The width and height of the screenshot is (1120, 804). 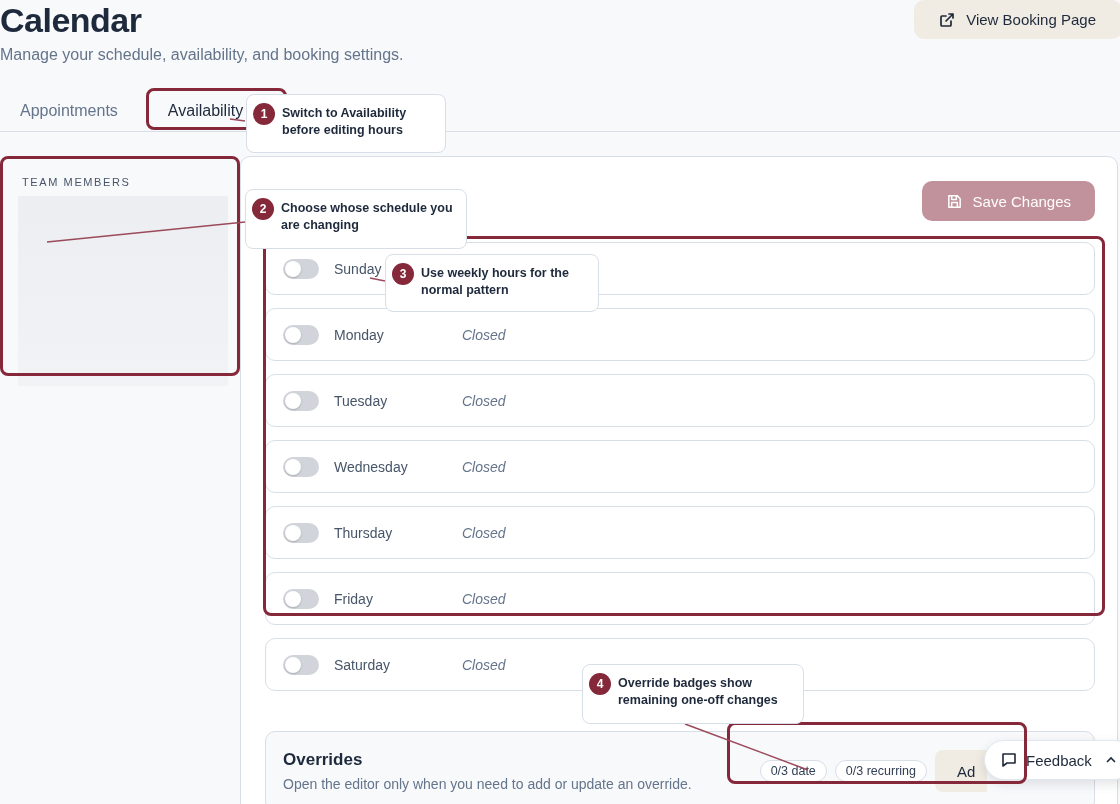 What do you see at coordinates (344, 121) in the screenshot?
I see `callout-text: Switch to Availability before editing hours` at bounding box center [344, 121].